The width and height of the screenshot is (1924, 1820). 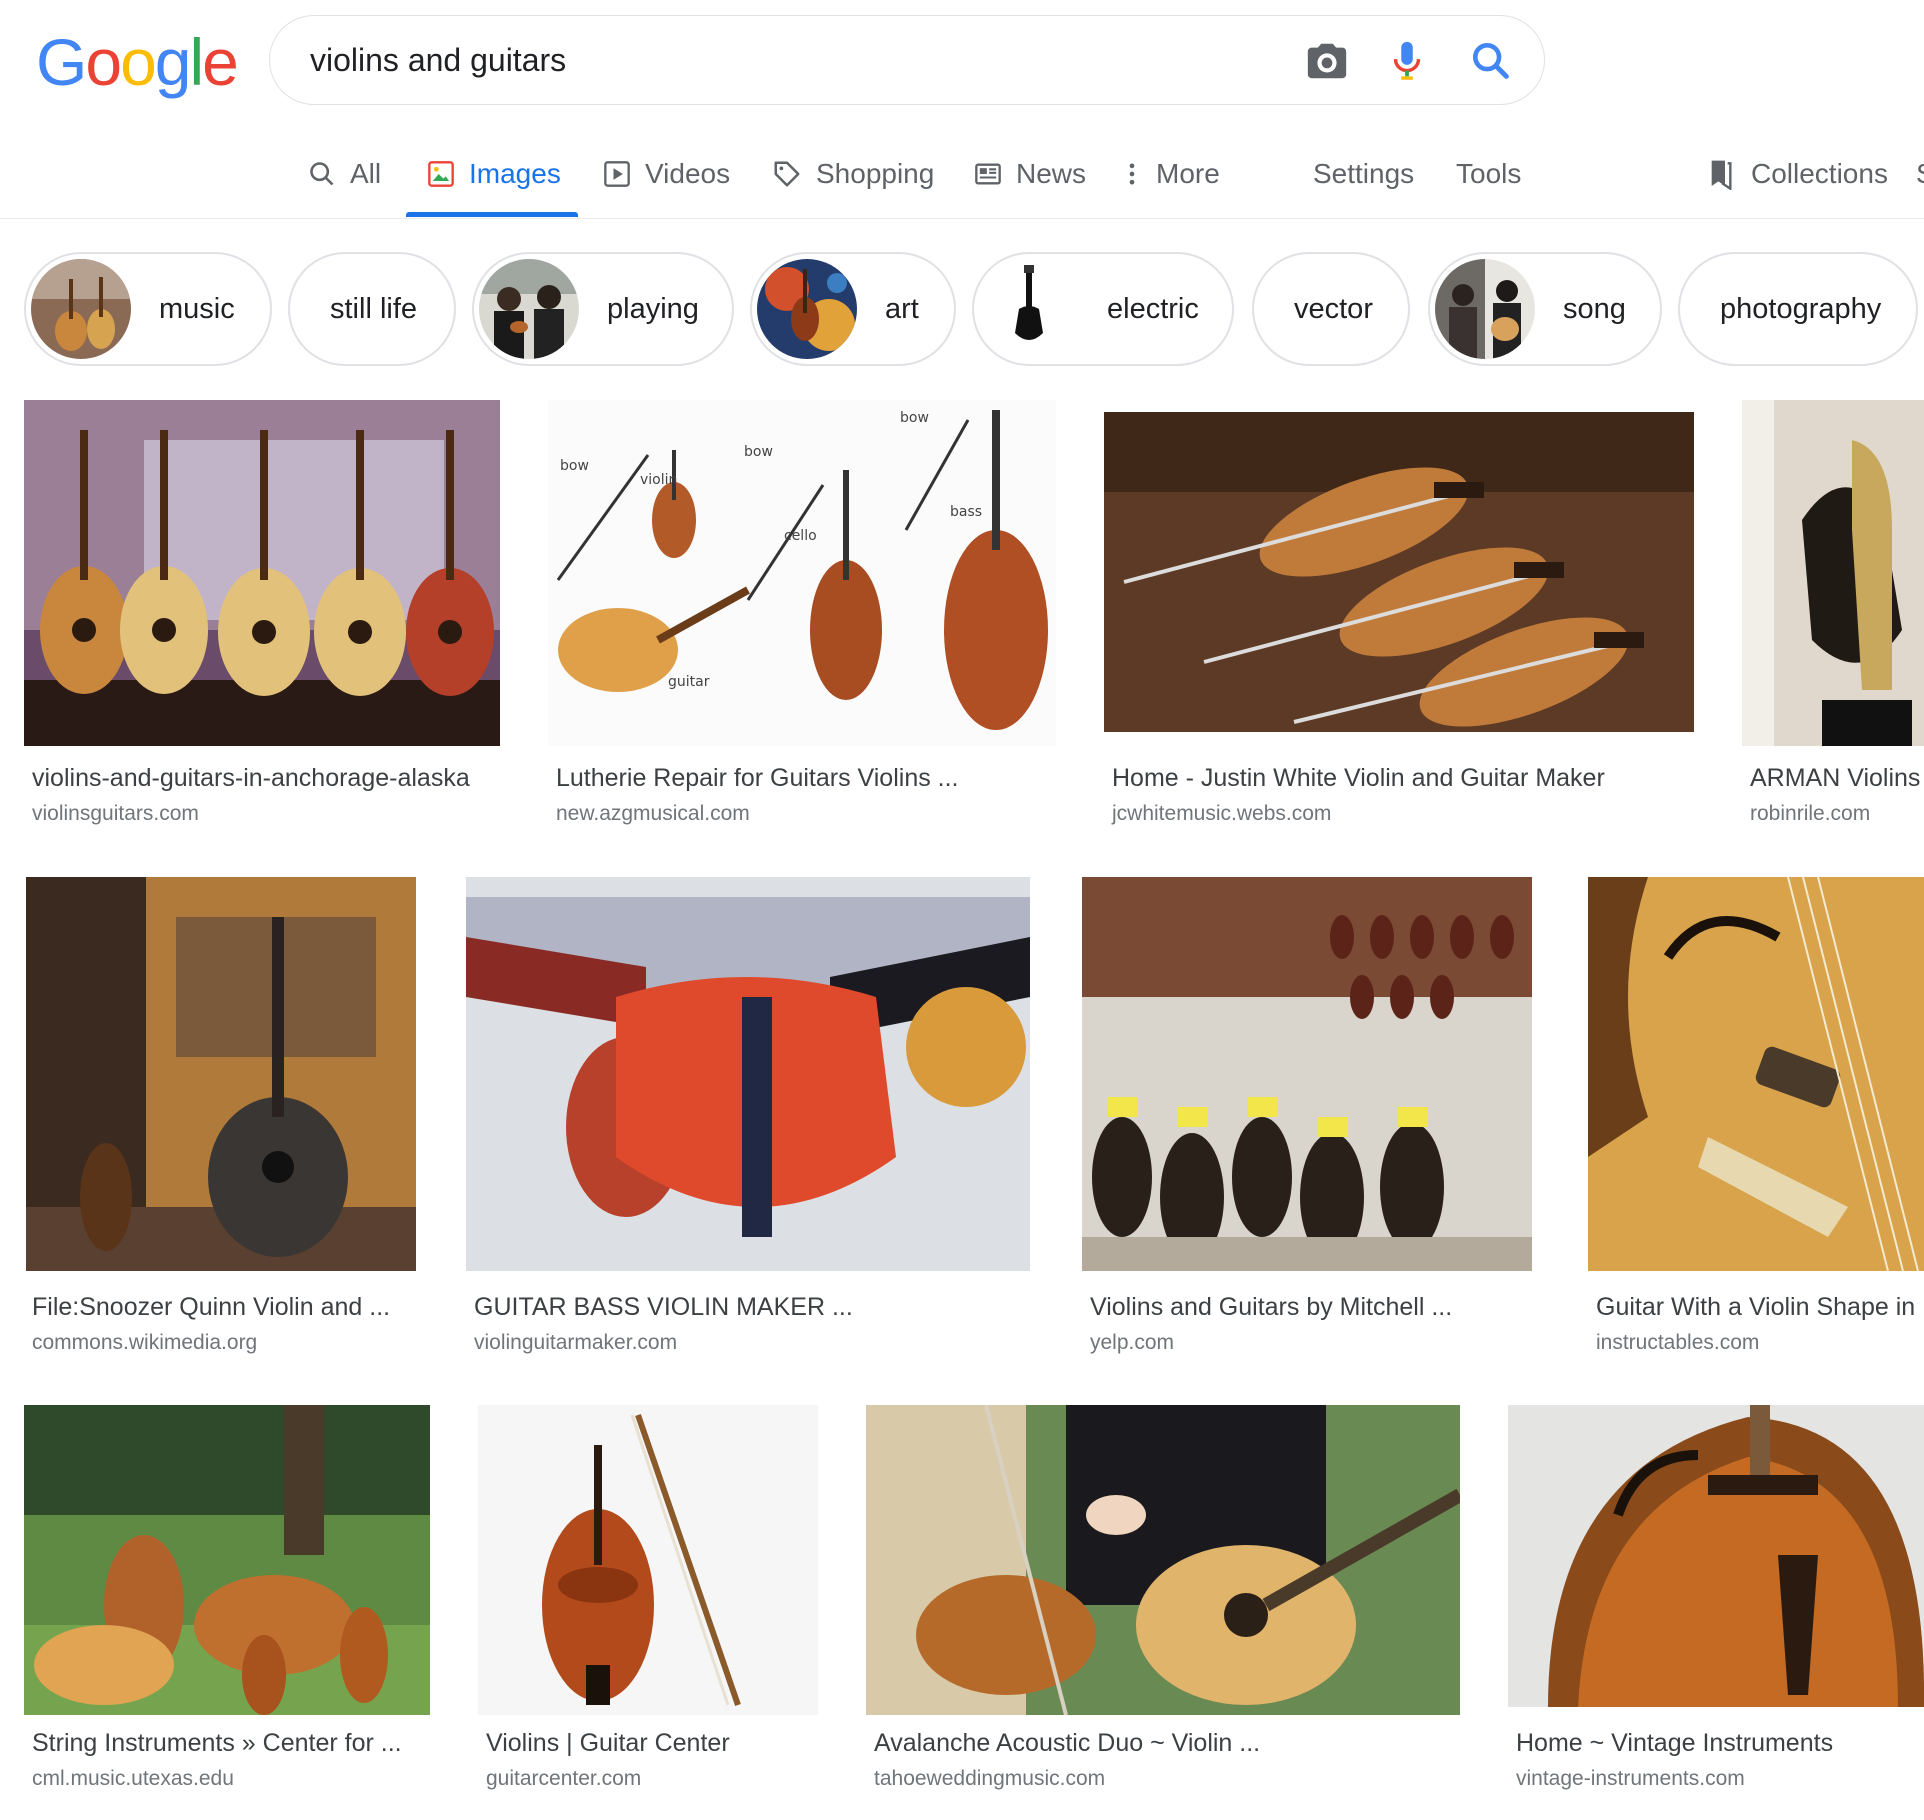 I want to click on result-title: Home ~ Vintage Instruments, so click(x=1675, y=1743).